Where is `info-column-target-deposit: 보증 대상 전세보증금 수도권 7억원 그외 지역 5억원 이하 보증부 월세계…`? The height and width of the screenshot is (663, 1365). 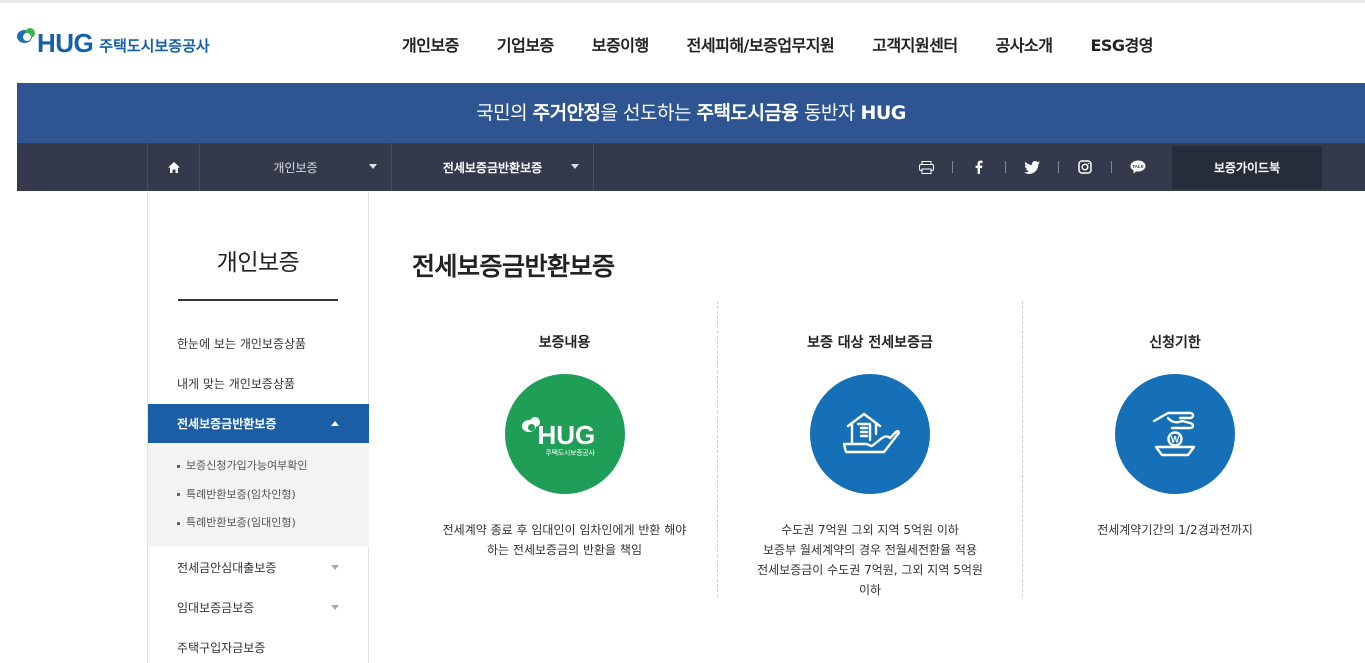
info-column-target-deposit: 보증 대상 전세보증금 수도권 7억원 그외 지역 5억원 이하 보증부 월세계… is located at coordinates (869, 449).